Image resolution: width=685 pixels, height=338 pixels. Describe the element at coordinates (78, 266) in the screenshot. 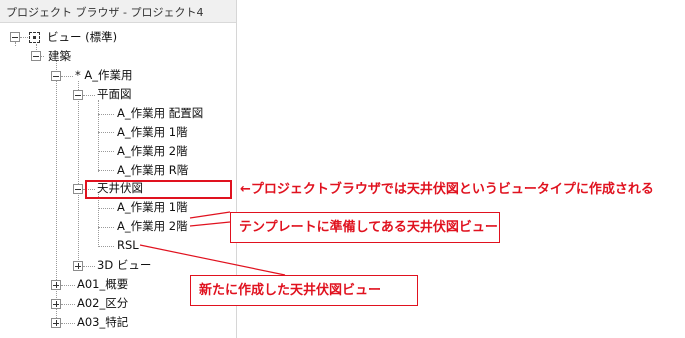

I see `expand-3d-view-toggle` at that location.